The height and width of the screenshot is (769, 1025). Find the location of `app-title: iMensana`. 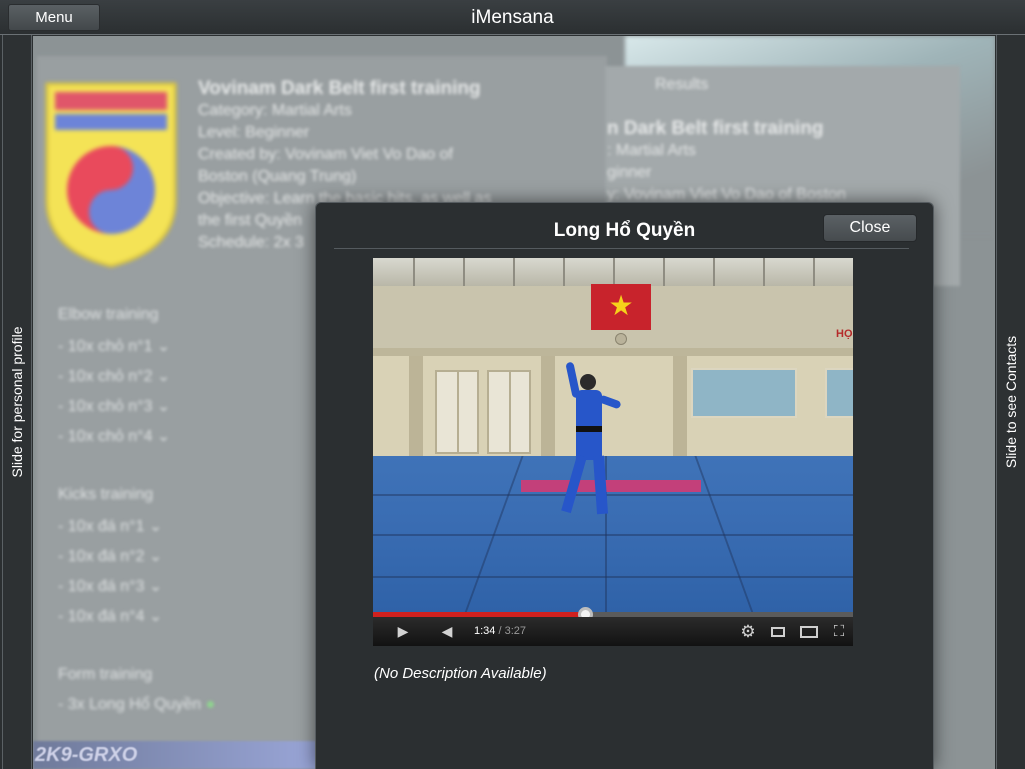

app-title: iMensana is located at coordinates (512, 17).